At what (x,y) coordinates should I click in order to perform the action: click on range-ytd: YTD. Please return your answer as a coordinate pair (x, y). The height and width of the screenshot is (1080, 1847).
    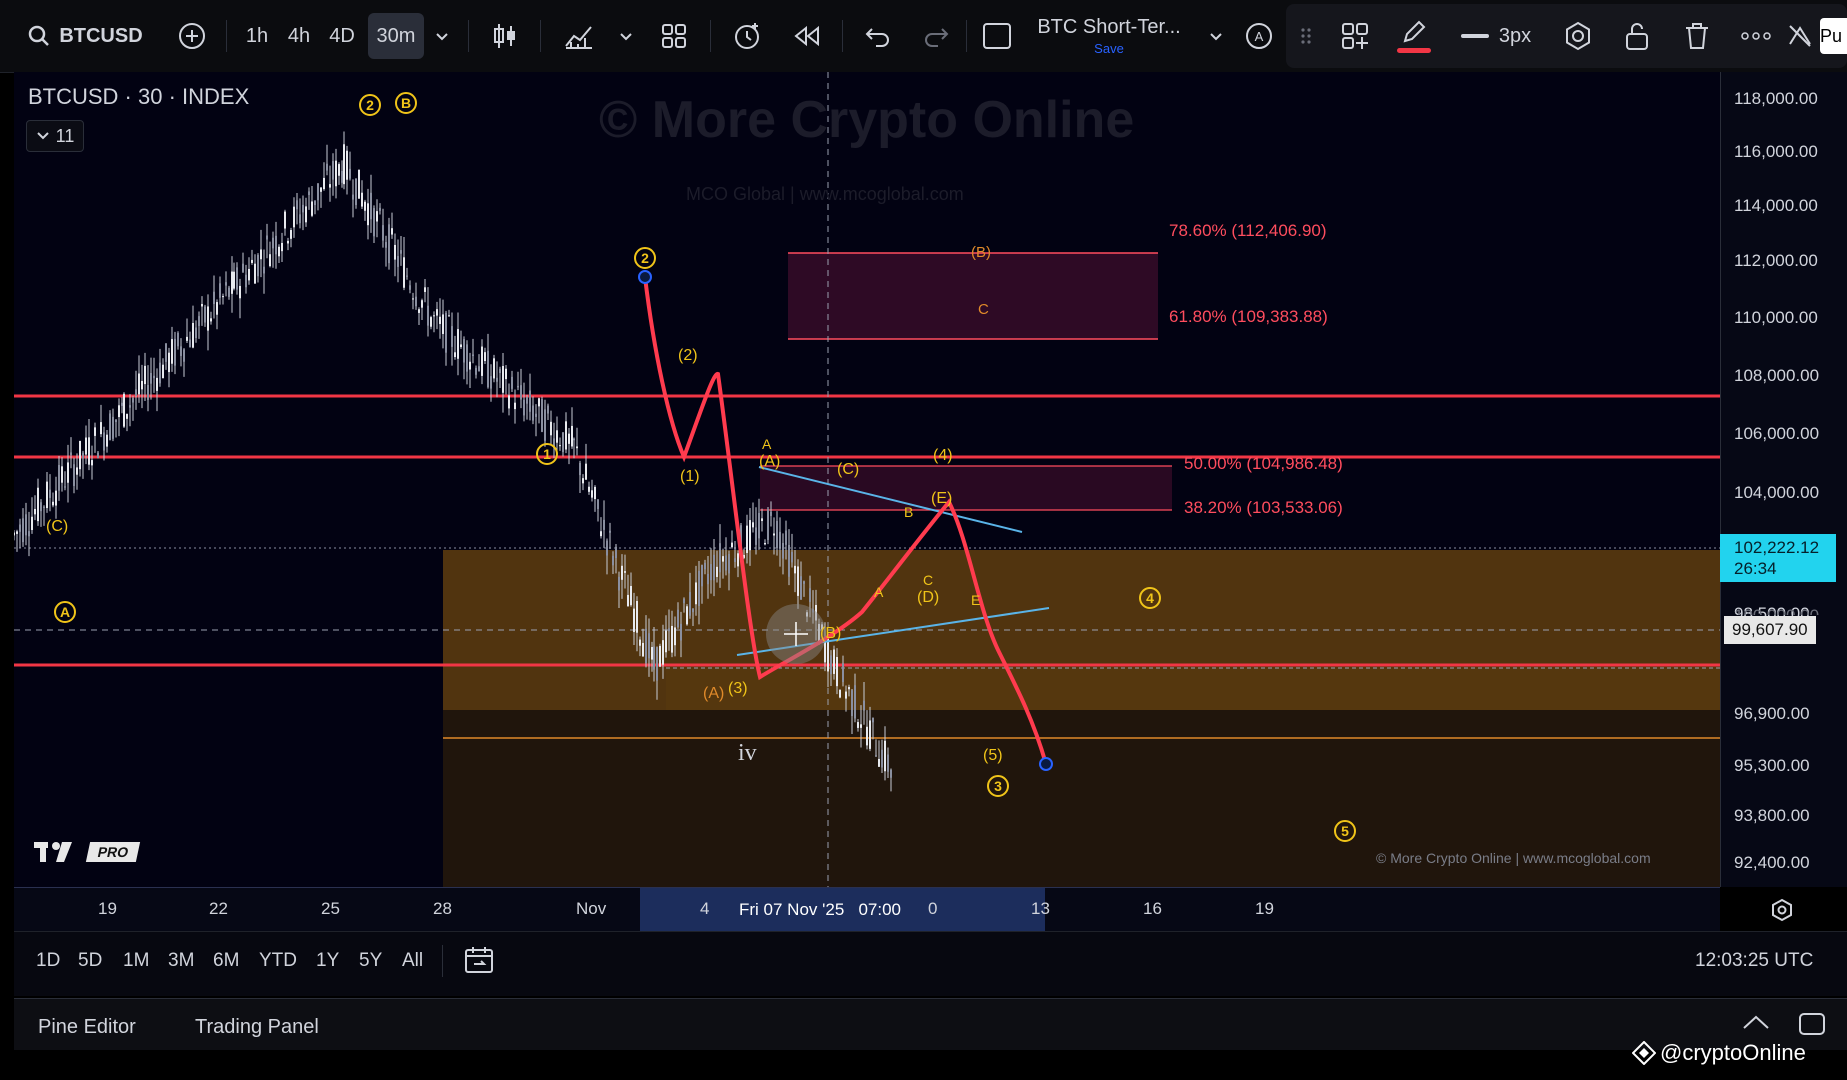
    Looking at the image, I should click on (278, 961).